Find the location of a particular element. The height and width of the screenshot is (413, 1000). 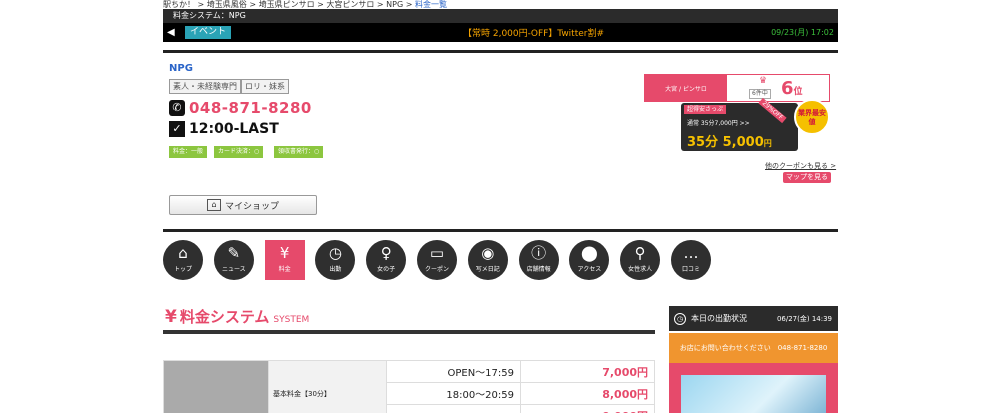

base-price-label: 基本料金【30分】 is located at coordinates (327, 386).